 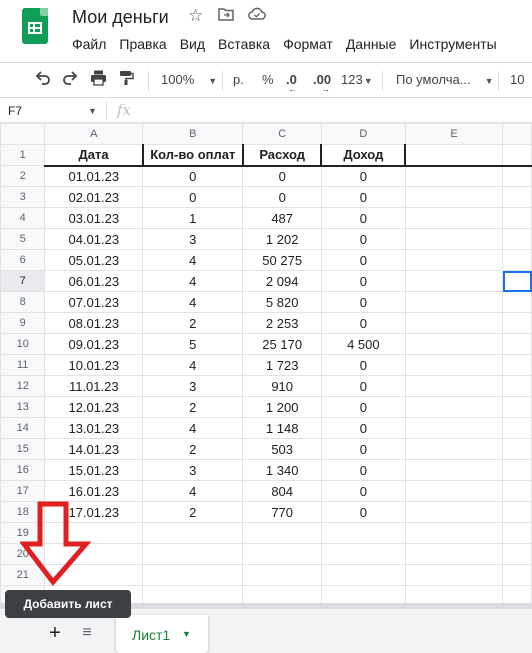 What do you see at coordinates (444, 79) in the screenshot?
I see `font-select: По умолча... ▼` at bounding box center [444, 79].